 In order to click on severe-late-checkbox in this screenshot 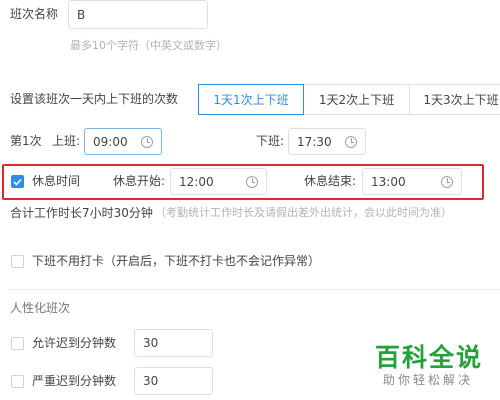, I will do `click(17, 381)`.